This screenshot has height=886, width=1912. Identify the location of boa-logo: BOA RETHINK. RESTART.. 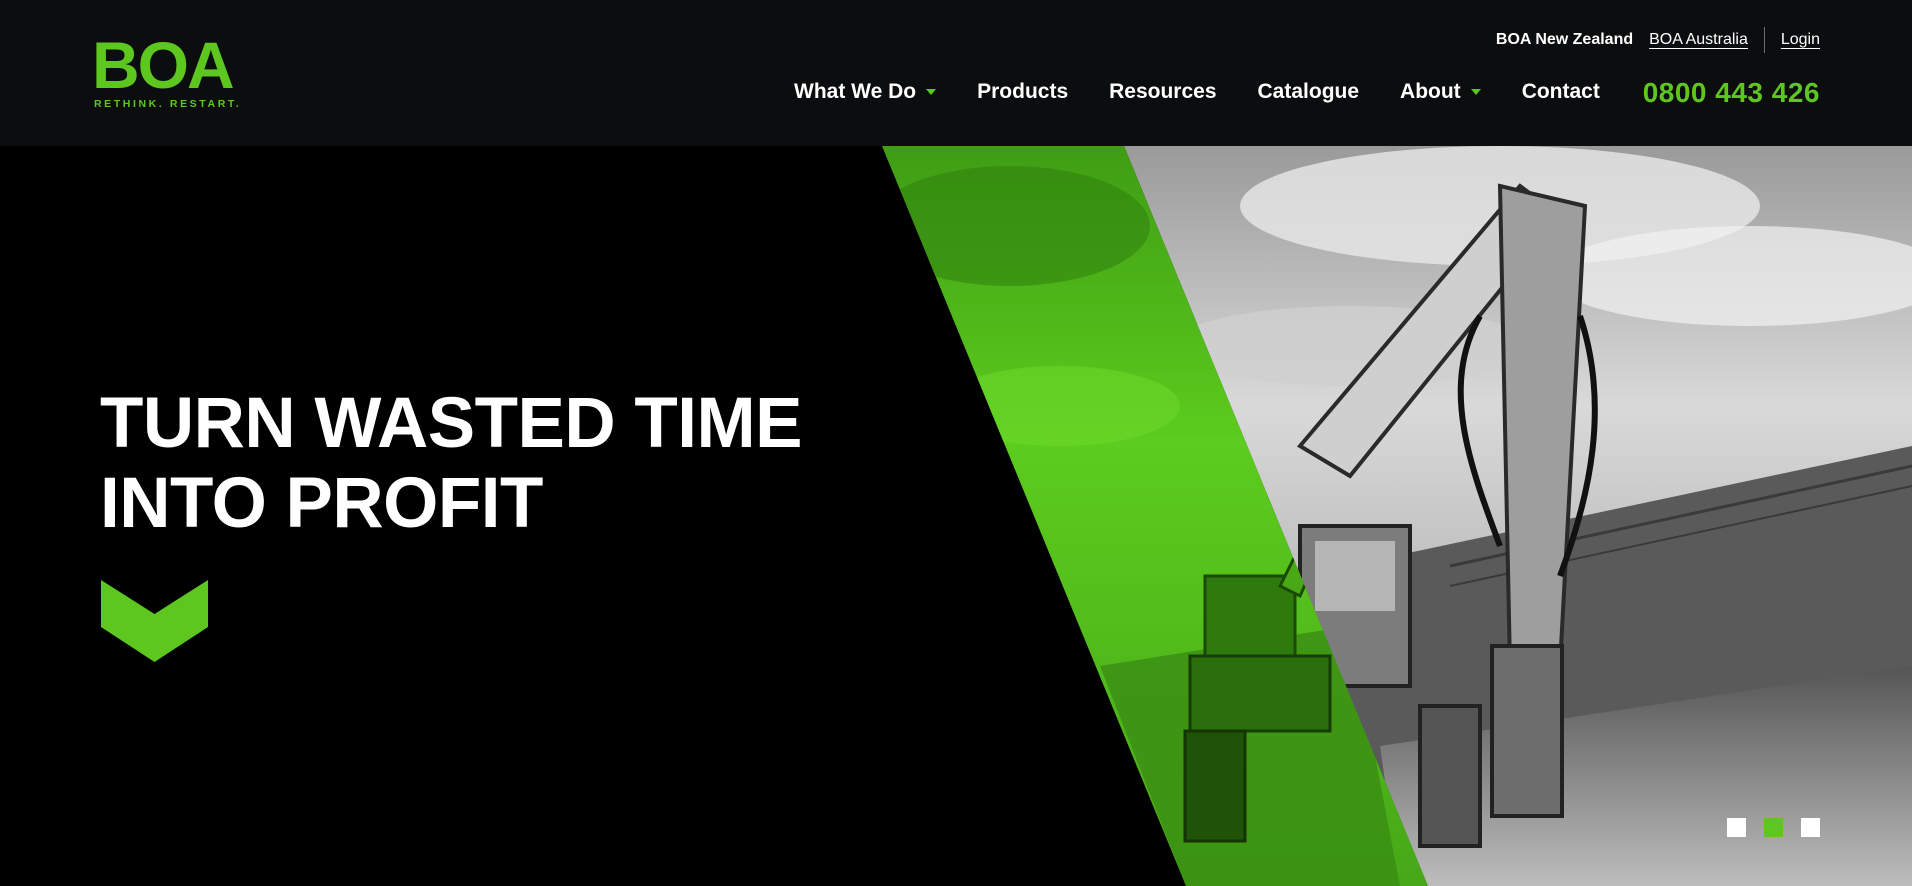
(167, 70).